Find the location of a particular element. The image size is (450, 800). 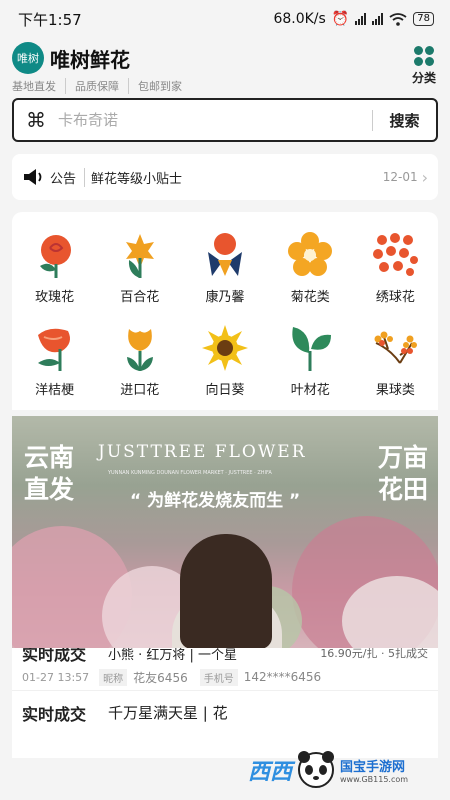

category-label: 百合花 is located at coordinates (140, 297).